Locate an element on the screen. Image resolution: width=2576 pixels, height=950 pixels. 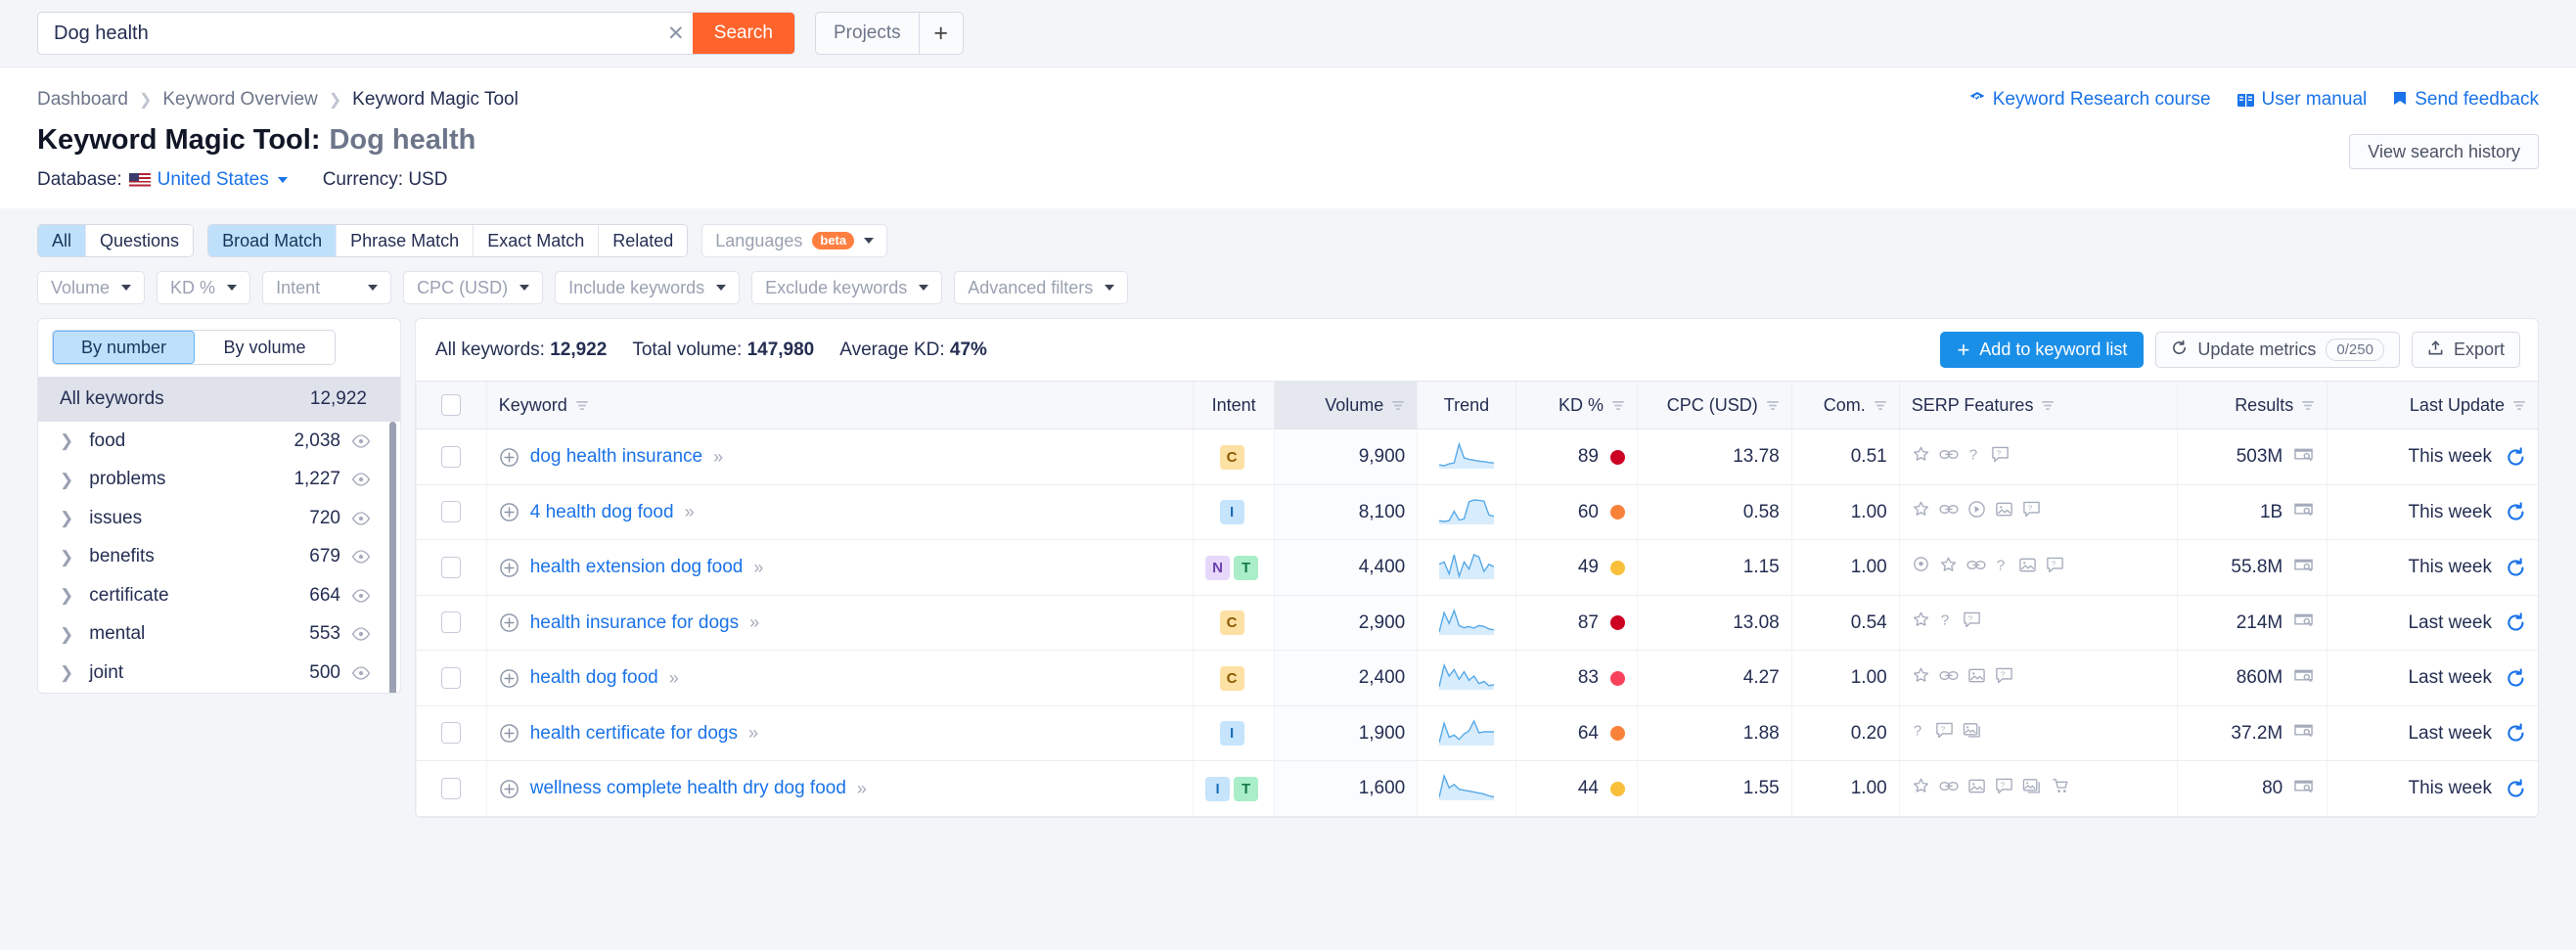
database-value: United States is located at coordinates (213, 180).